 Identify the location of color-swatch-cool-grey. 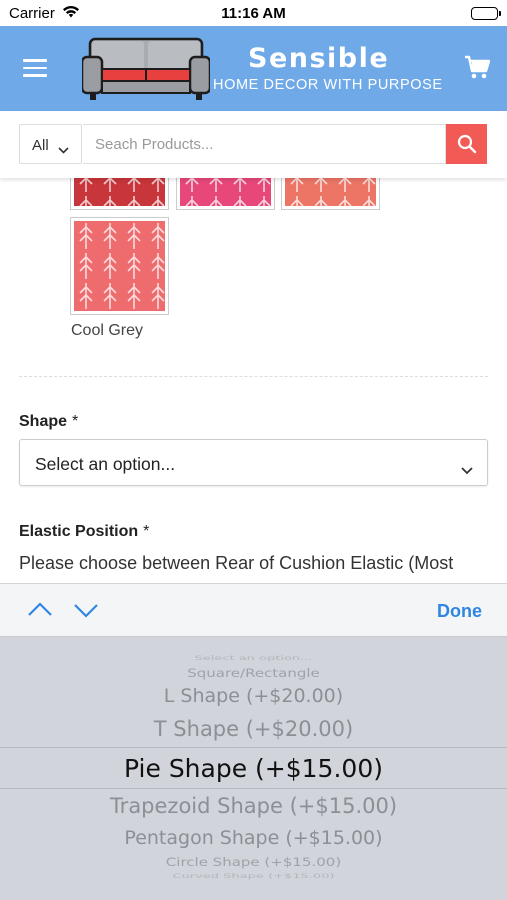
(119, 266).